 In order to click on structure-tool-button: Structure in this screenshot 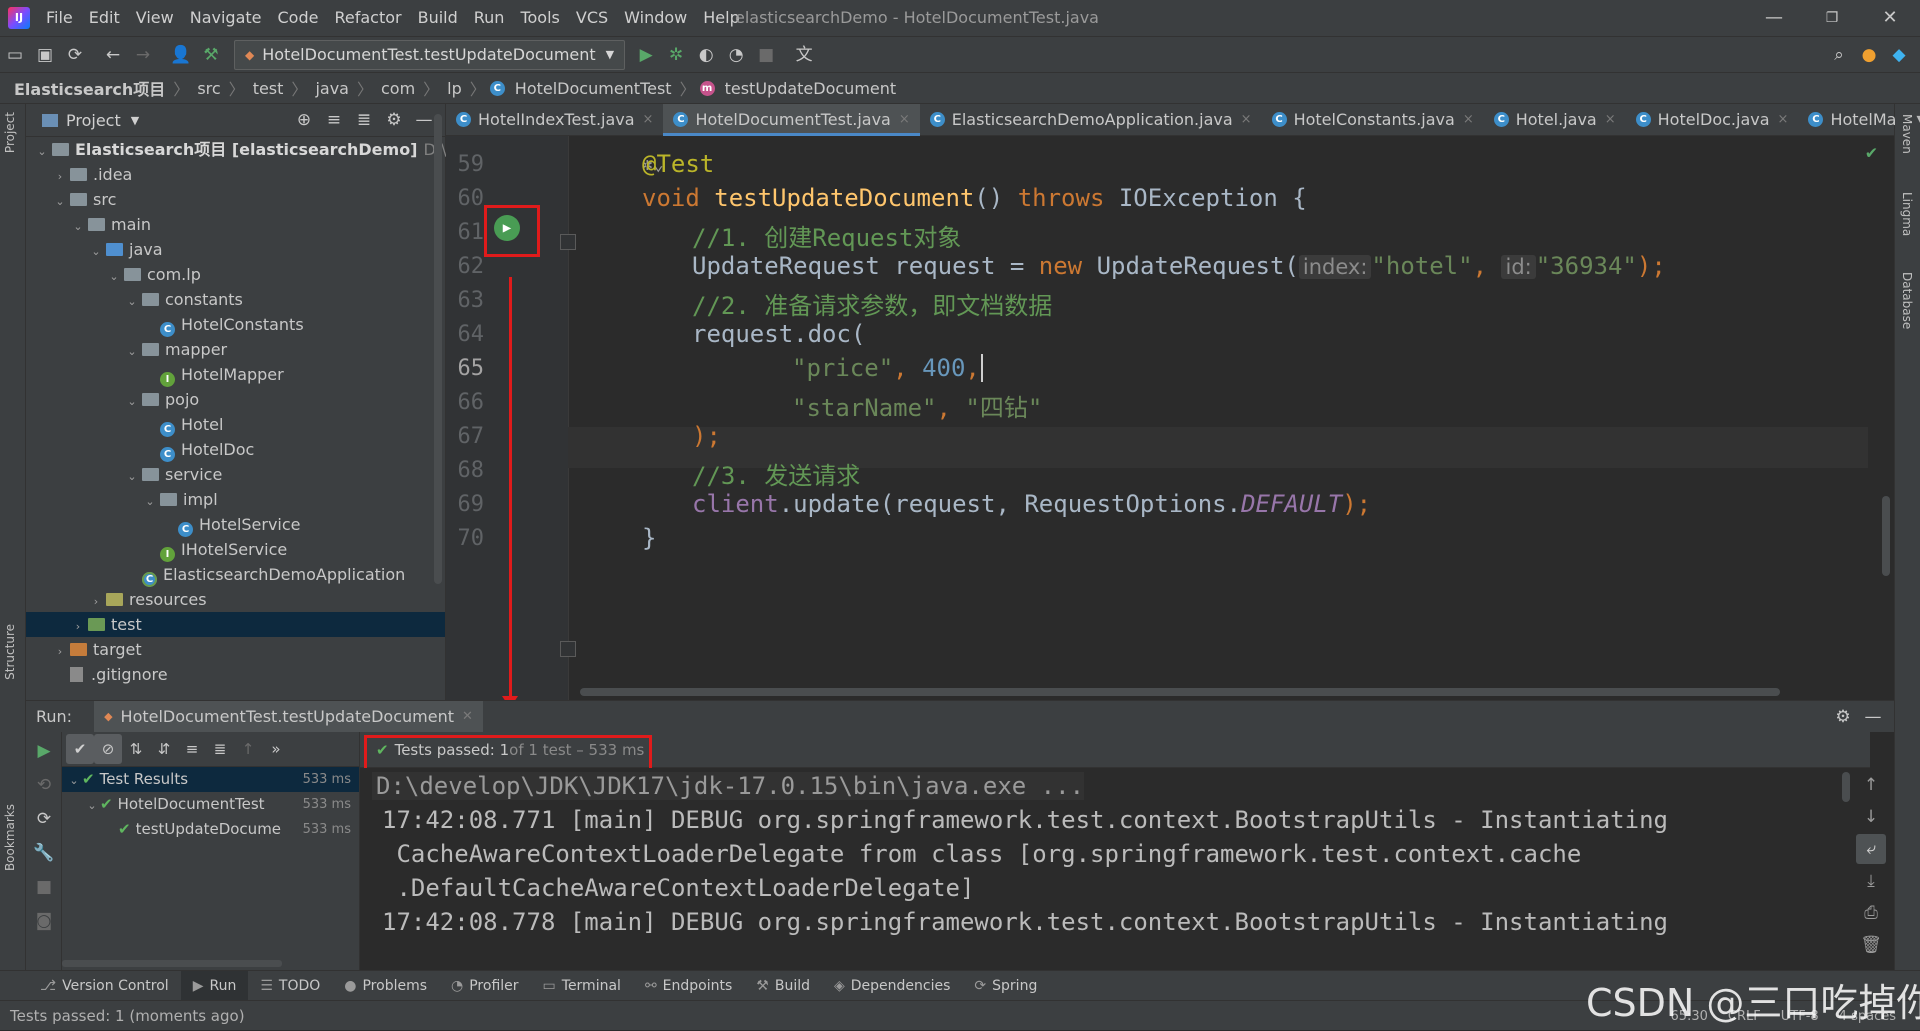, I will do `click(10, 652)`.